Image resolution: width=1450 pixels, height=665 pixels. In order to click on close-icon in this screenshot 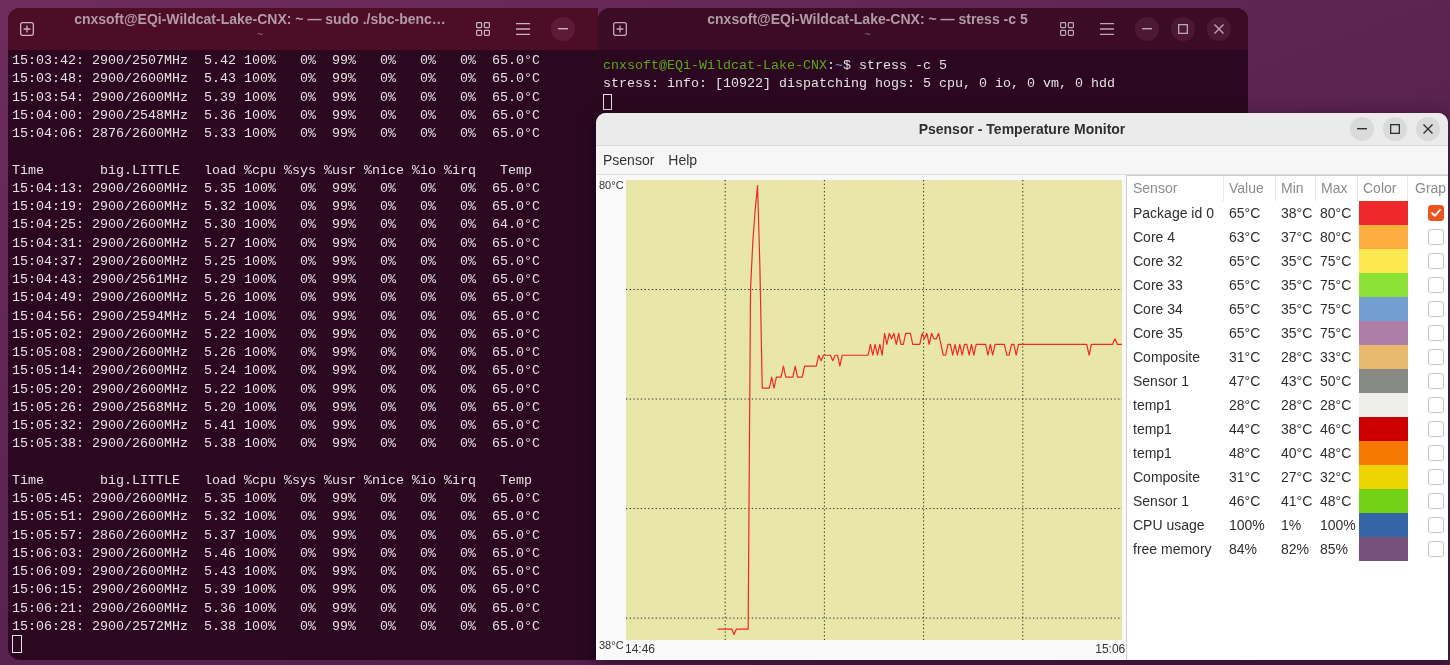, I will do `click(1219, 29)`.